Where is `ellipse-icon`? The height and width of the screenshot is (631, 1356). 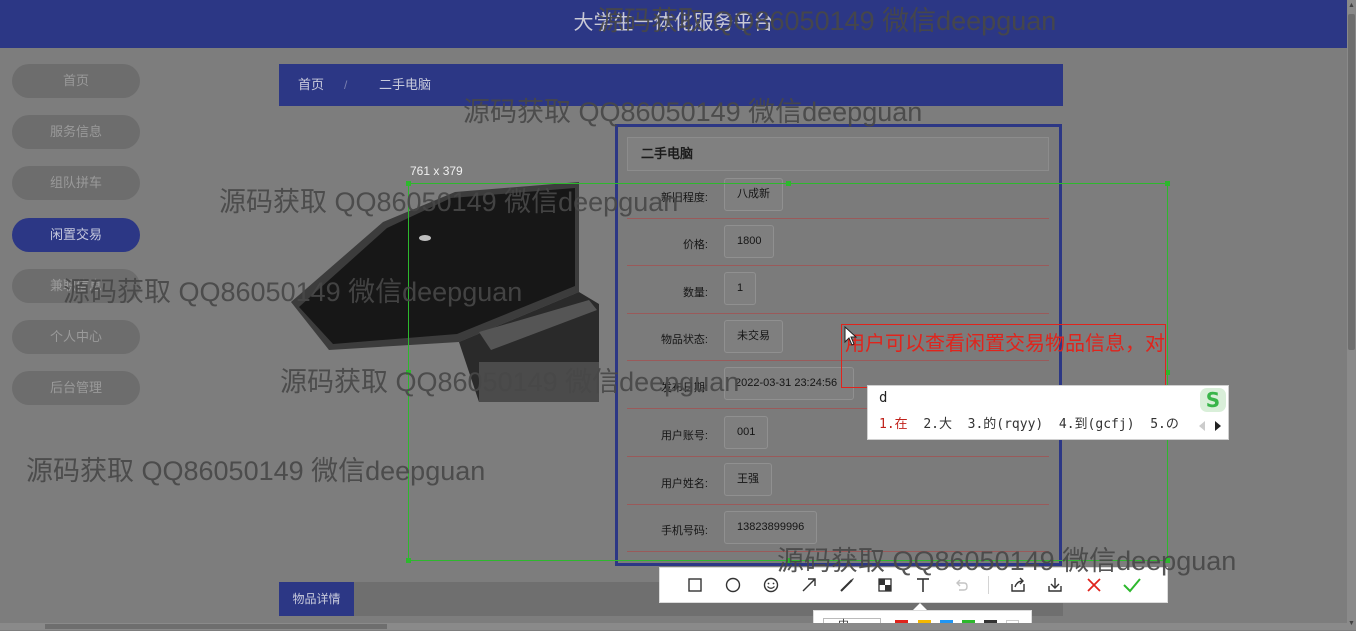
ellipse-icon is located at coordinates (733, 585).